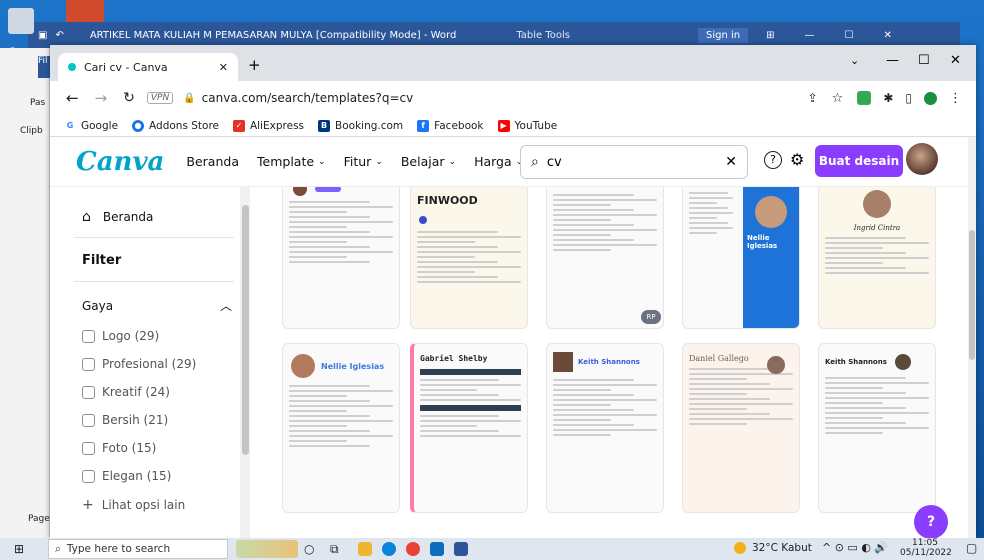 Image resolution: width=984 pixels, height=560 pixels. Describe the element at coordinates (308, 98) in the screenshot. I see `url-field: canva.com/search/templates?q=cv` at that location.